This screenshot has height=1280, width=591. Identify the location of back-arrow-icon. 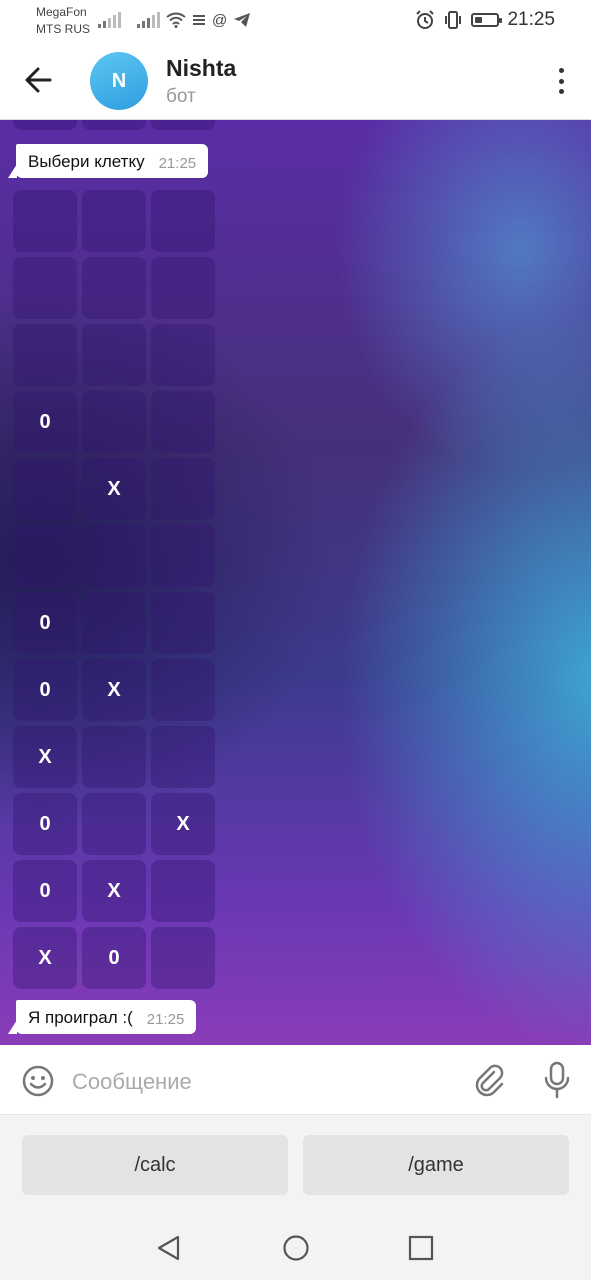
(38, 80).